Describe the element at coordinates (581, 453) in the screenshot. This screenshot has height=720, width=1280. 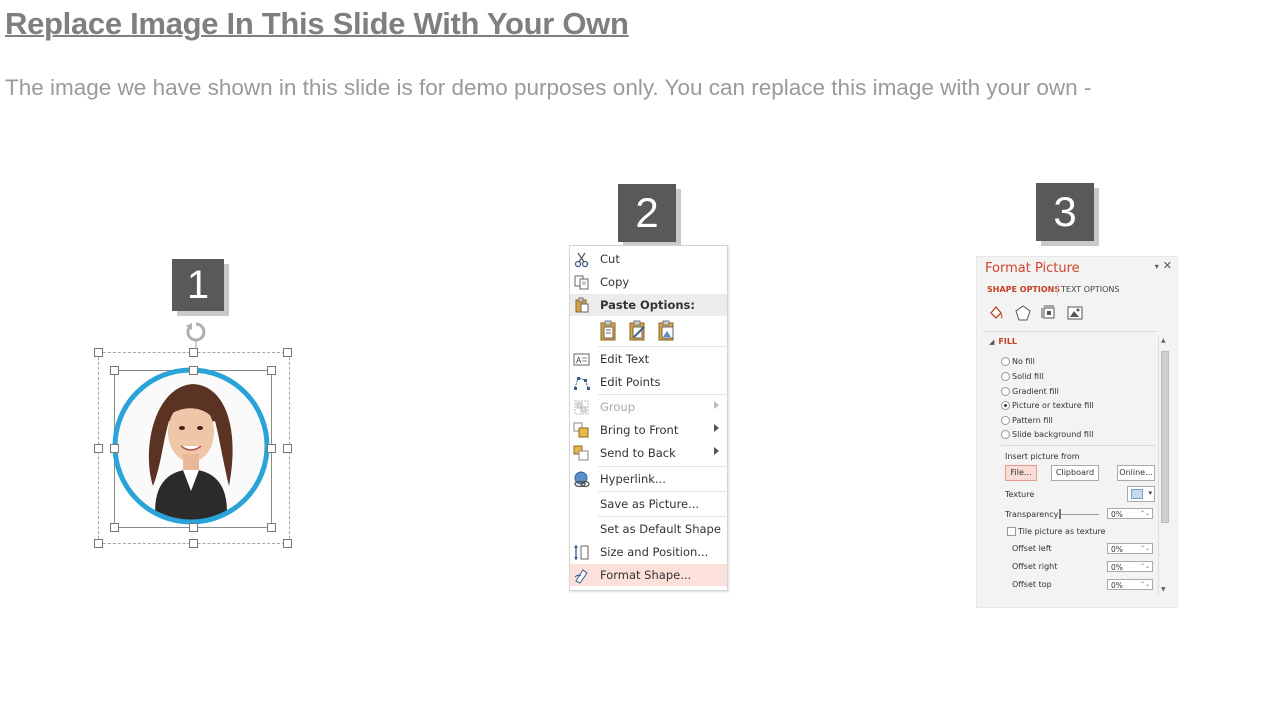
I see `send-to-back-icon` at that location.